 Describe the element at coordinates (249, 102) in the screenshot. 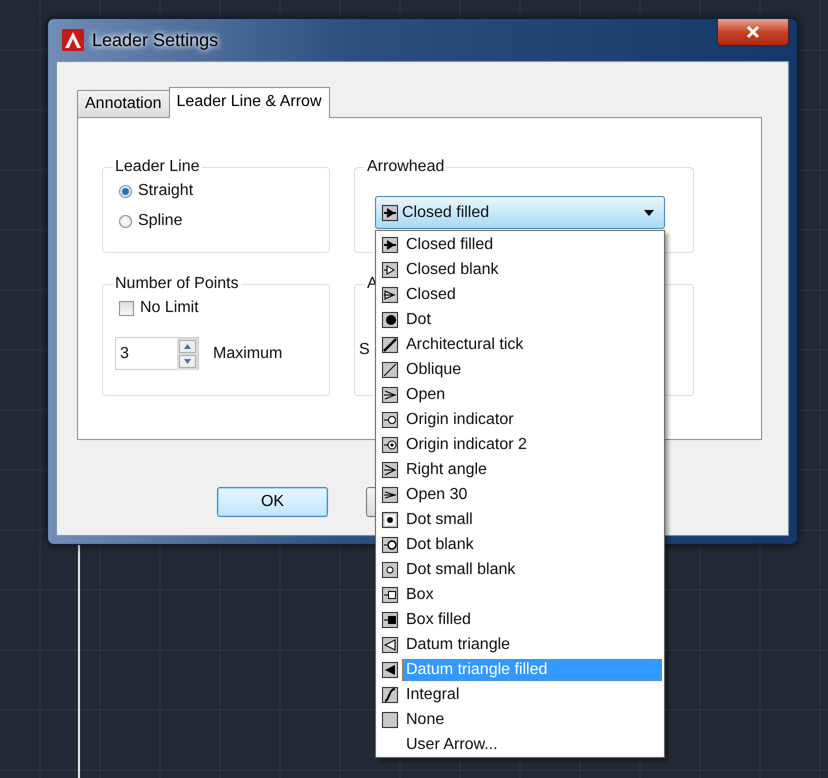

I see `tab: Leader Line & Arrow` at that location.